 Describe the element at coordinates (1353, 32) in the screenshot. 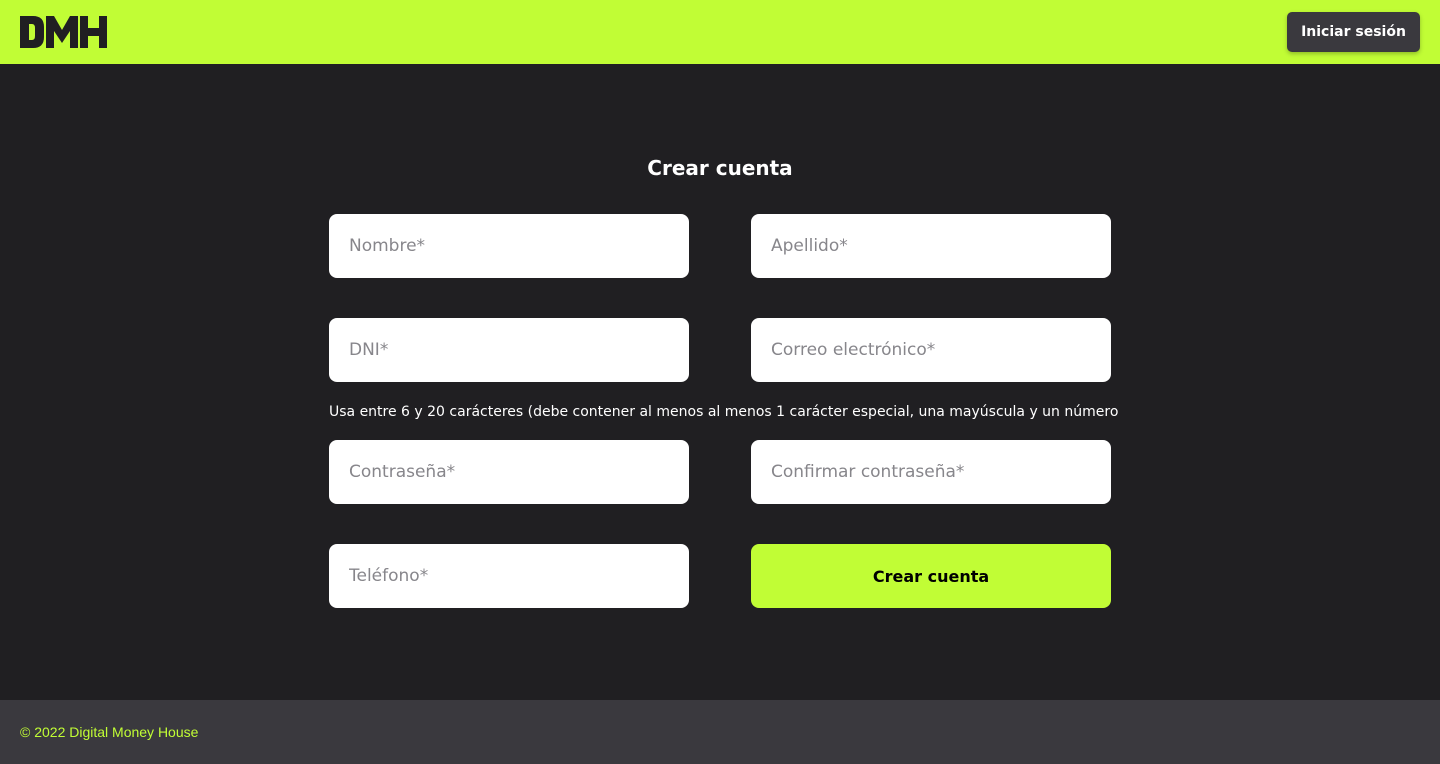

I see `login-button: Iniciar sesión` at that location.